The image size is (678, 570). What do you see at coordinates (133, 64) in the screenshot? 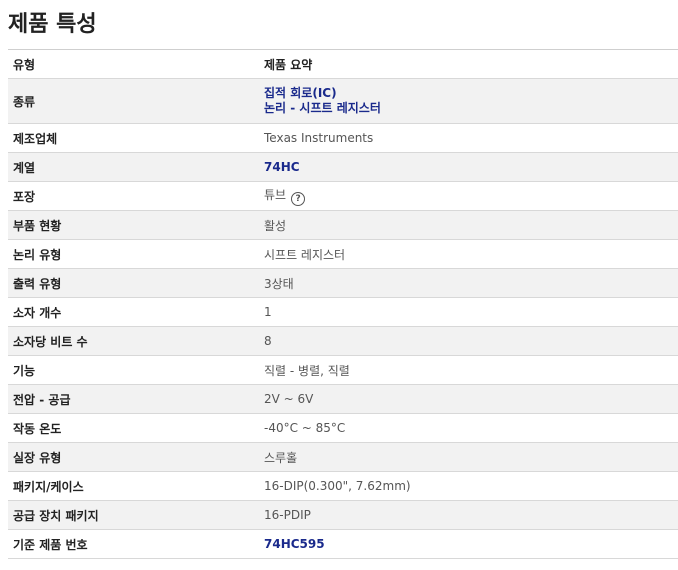
I see `header-type: 유형` at bounding box center [133, 64].